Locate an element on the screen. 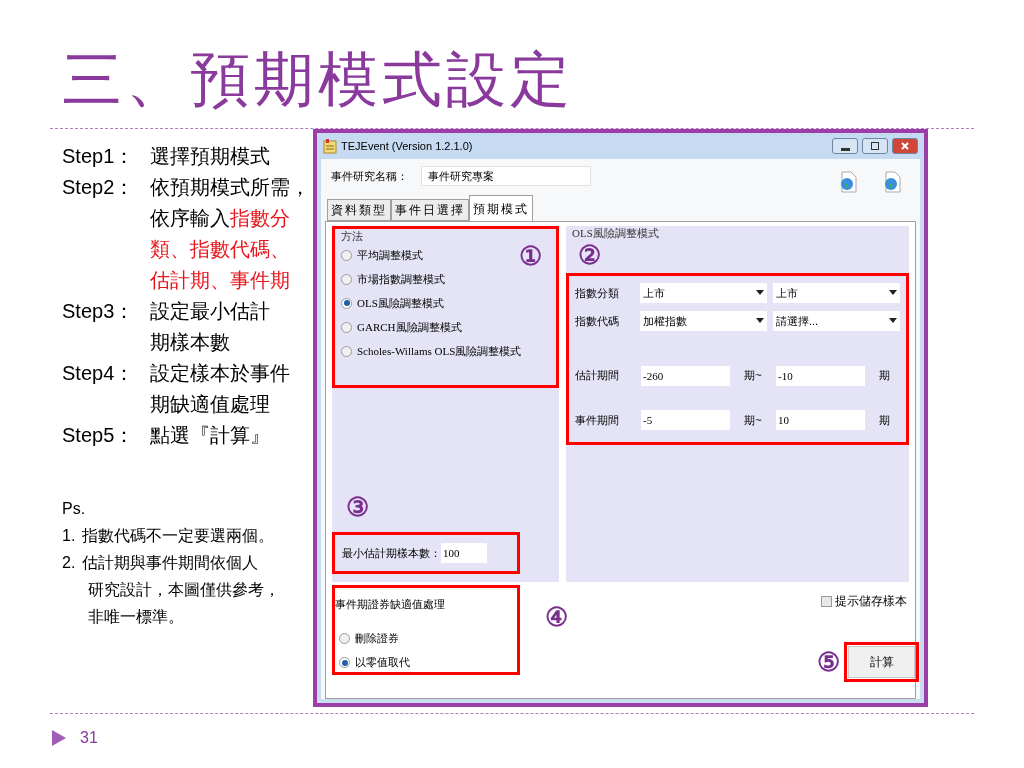  group-title: OLS風險調整模式 is located at coordinates (615, 233).